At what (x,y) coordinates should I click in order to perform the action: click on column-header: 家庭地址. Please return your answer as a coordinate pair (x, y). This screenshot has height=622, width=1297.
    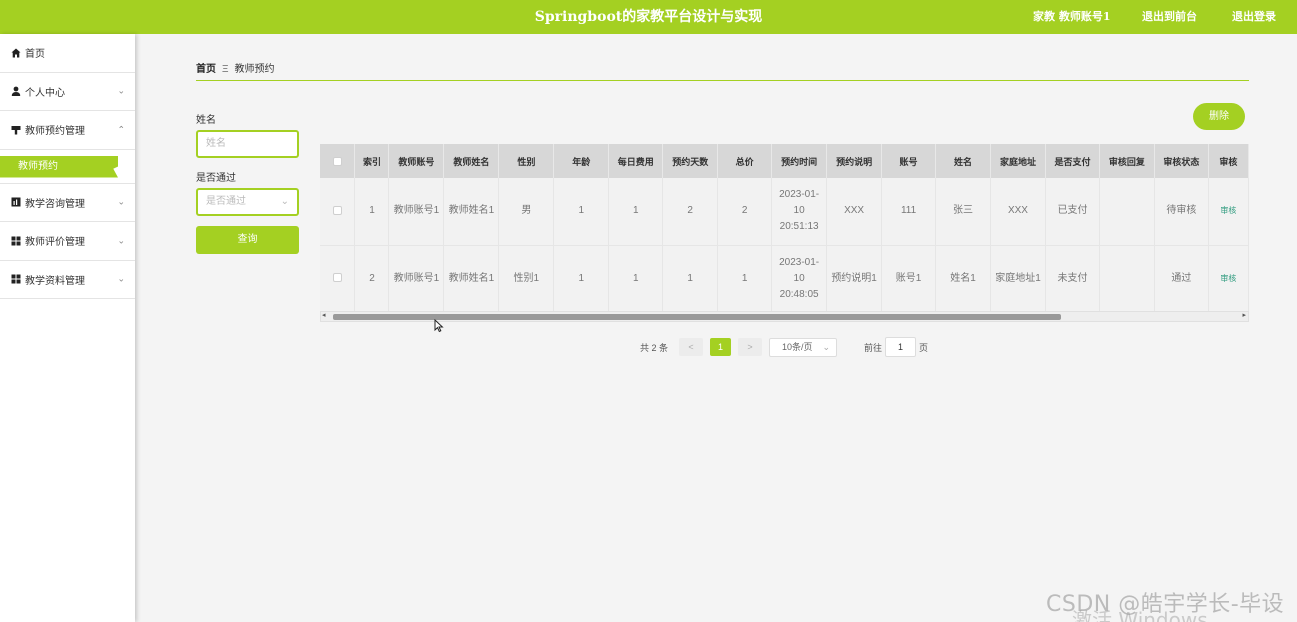
    Looking at the image, I should click on (1018, 161).